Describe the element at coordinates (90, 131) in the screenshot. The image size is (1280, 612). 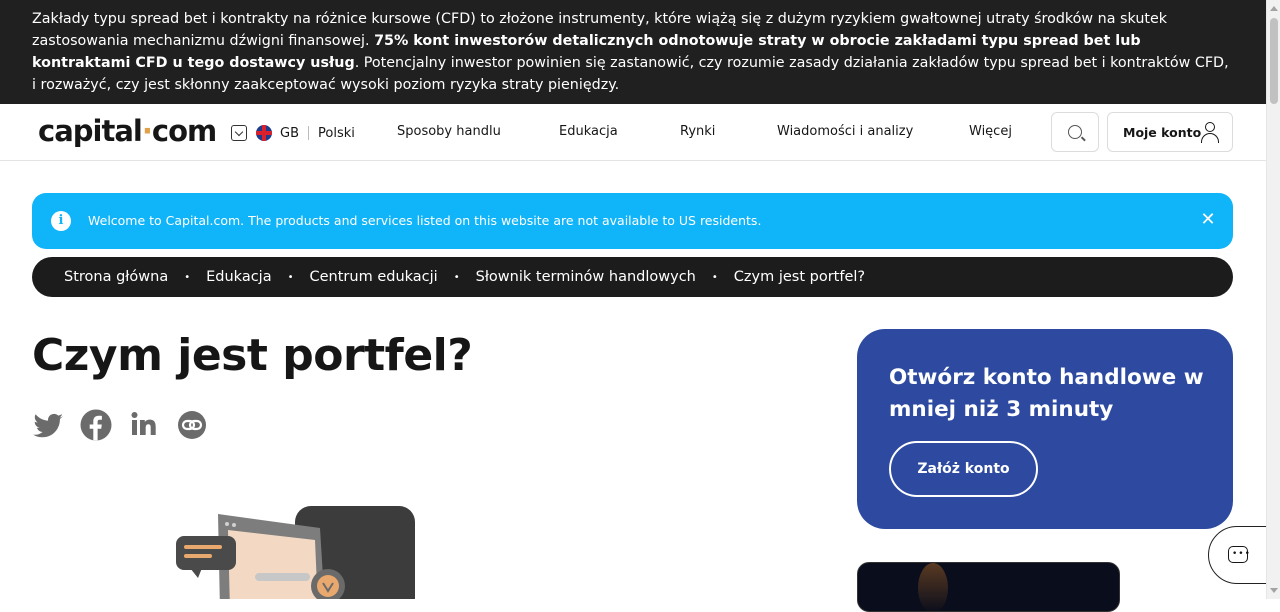
I see `logo-part1: capital` at that location.